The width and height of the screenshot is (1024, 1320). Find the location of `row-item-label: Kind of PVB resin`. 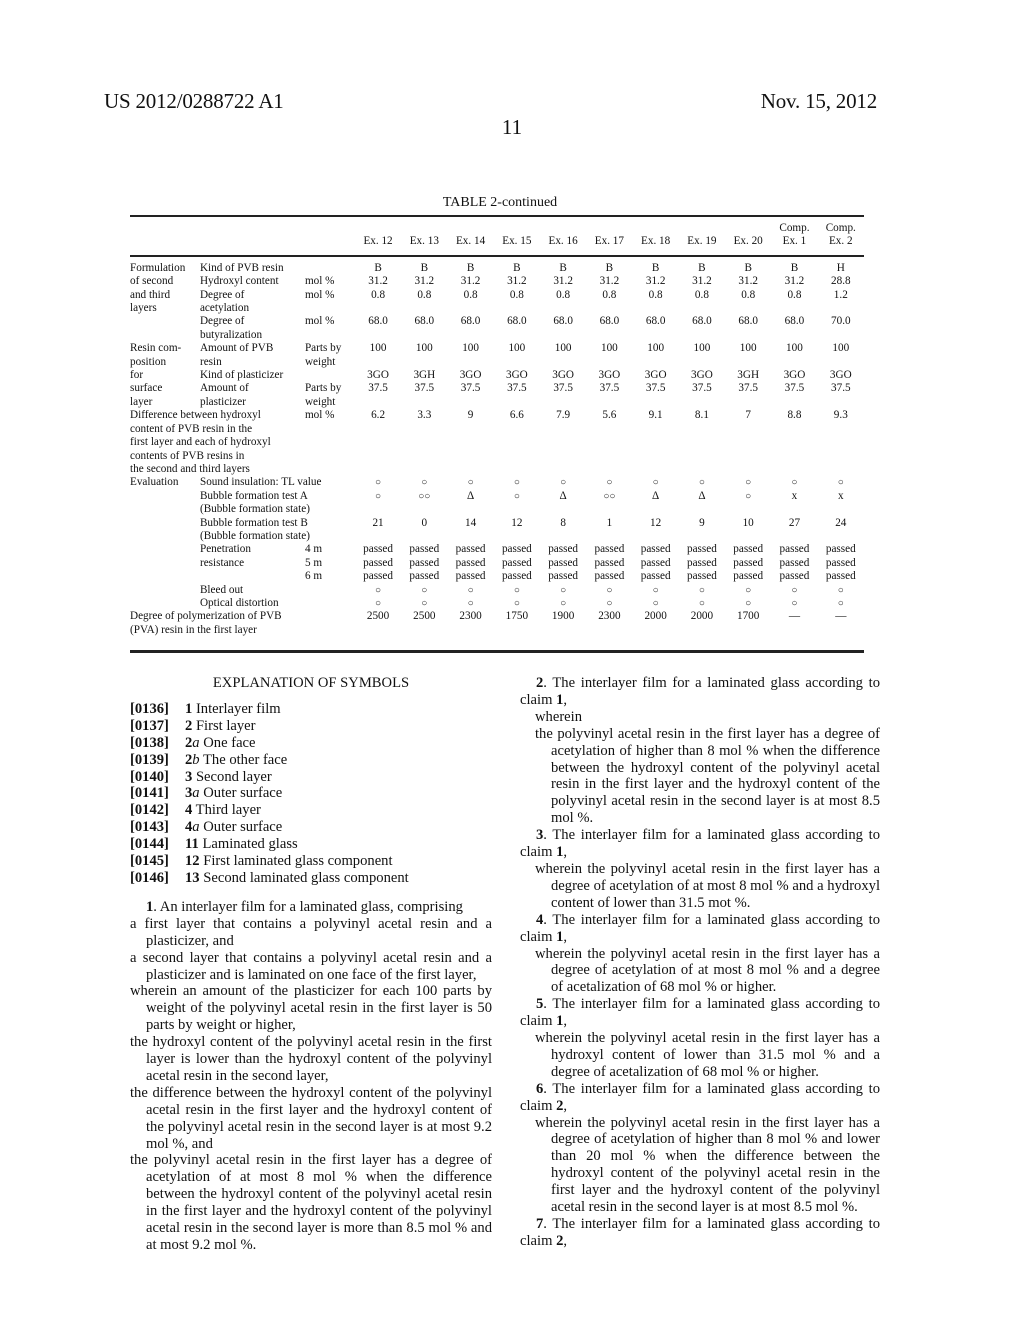

row-item-label: Kind of PVB resin is located at coordinates (241, 267).